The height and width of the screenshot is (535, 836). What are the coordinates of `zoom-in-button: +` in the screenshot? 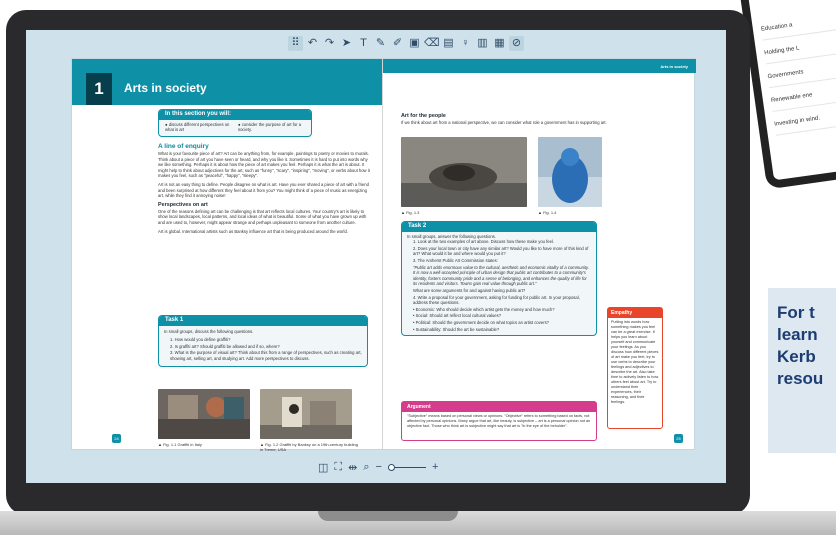 It's located at (435, 467).